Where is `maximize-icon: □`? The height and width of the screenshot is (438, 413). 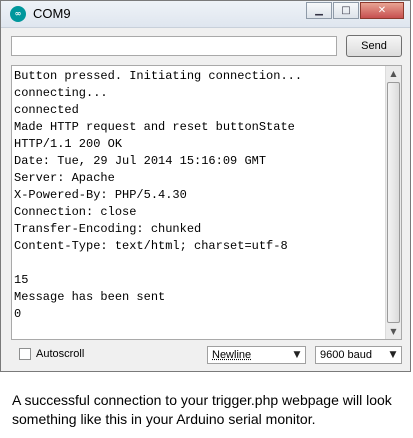 maximize-icon: □ is located at coordinates (346, 10).